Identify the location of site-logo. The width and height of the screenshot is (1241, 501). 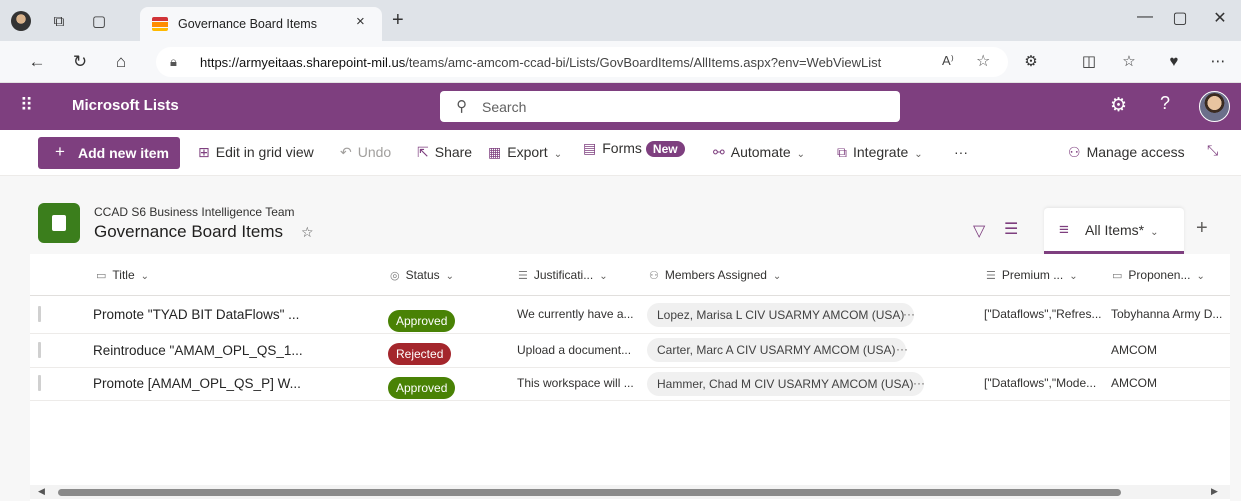
(59, 223).